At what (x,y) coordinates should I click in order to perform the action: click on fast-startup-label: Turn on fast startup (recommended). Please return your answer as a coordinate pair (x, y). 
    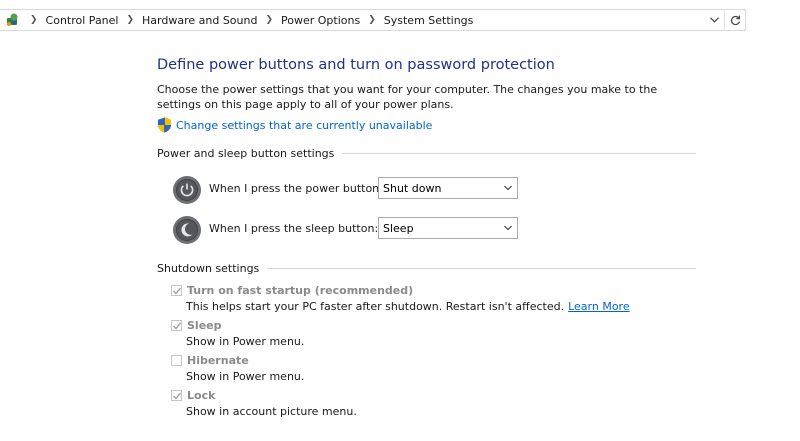
    Looking at the image, I should click on (300, 290).